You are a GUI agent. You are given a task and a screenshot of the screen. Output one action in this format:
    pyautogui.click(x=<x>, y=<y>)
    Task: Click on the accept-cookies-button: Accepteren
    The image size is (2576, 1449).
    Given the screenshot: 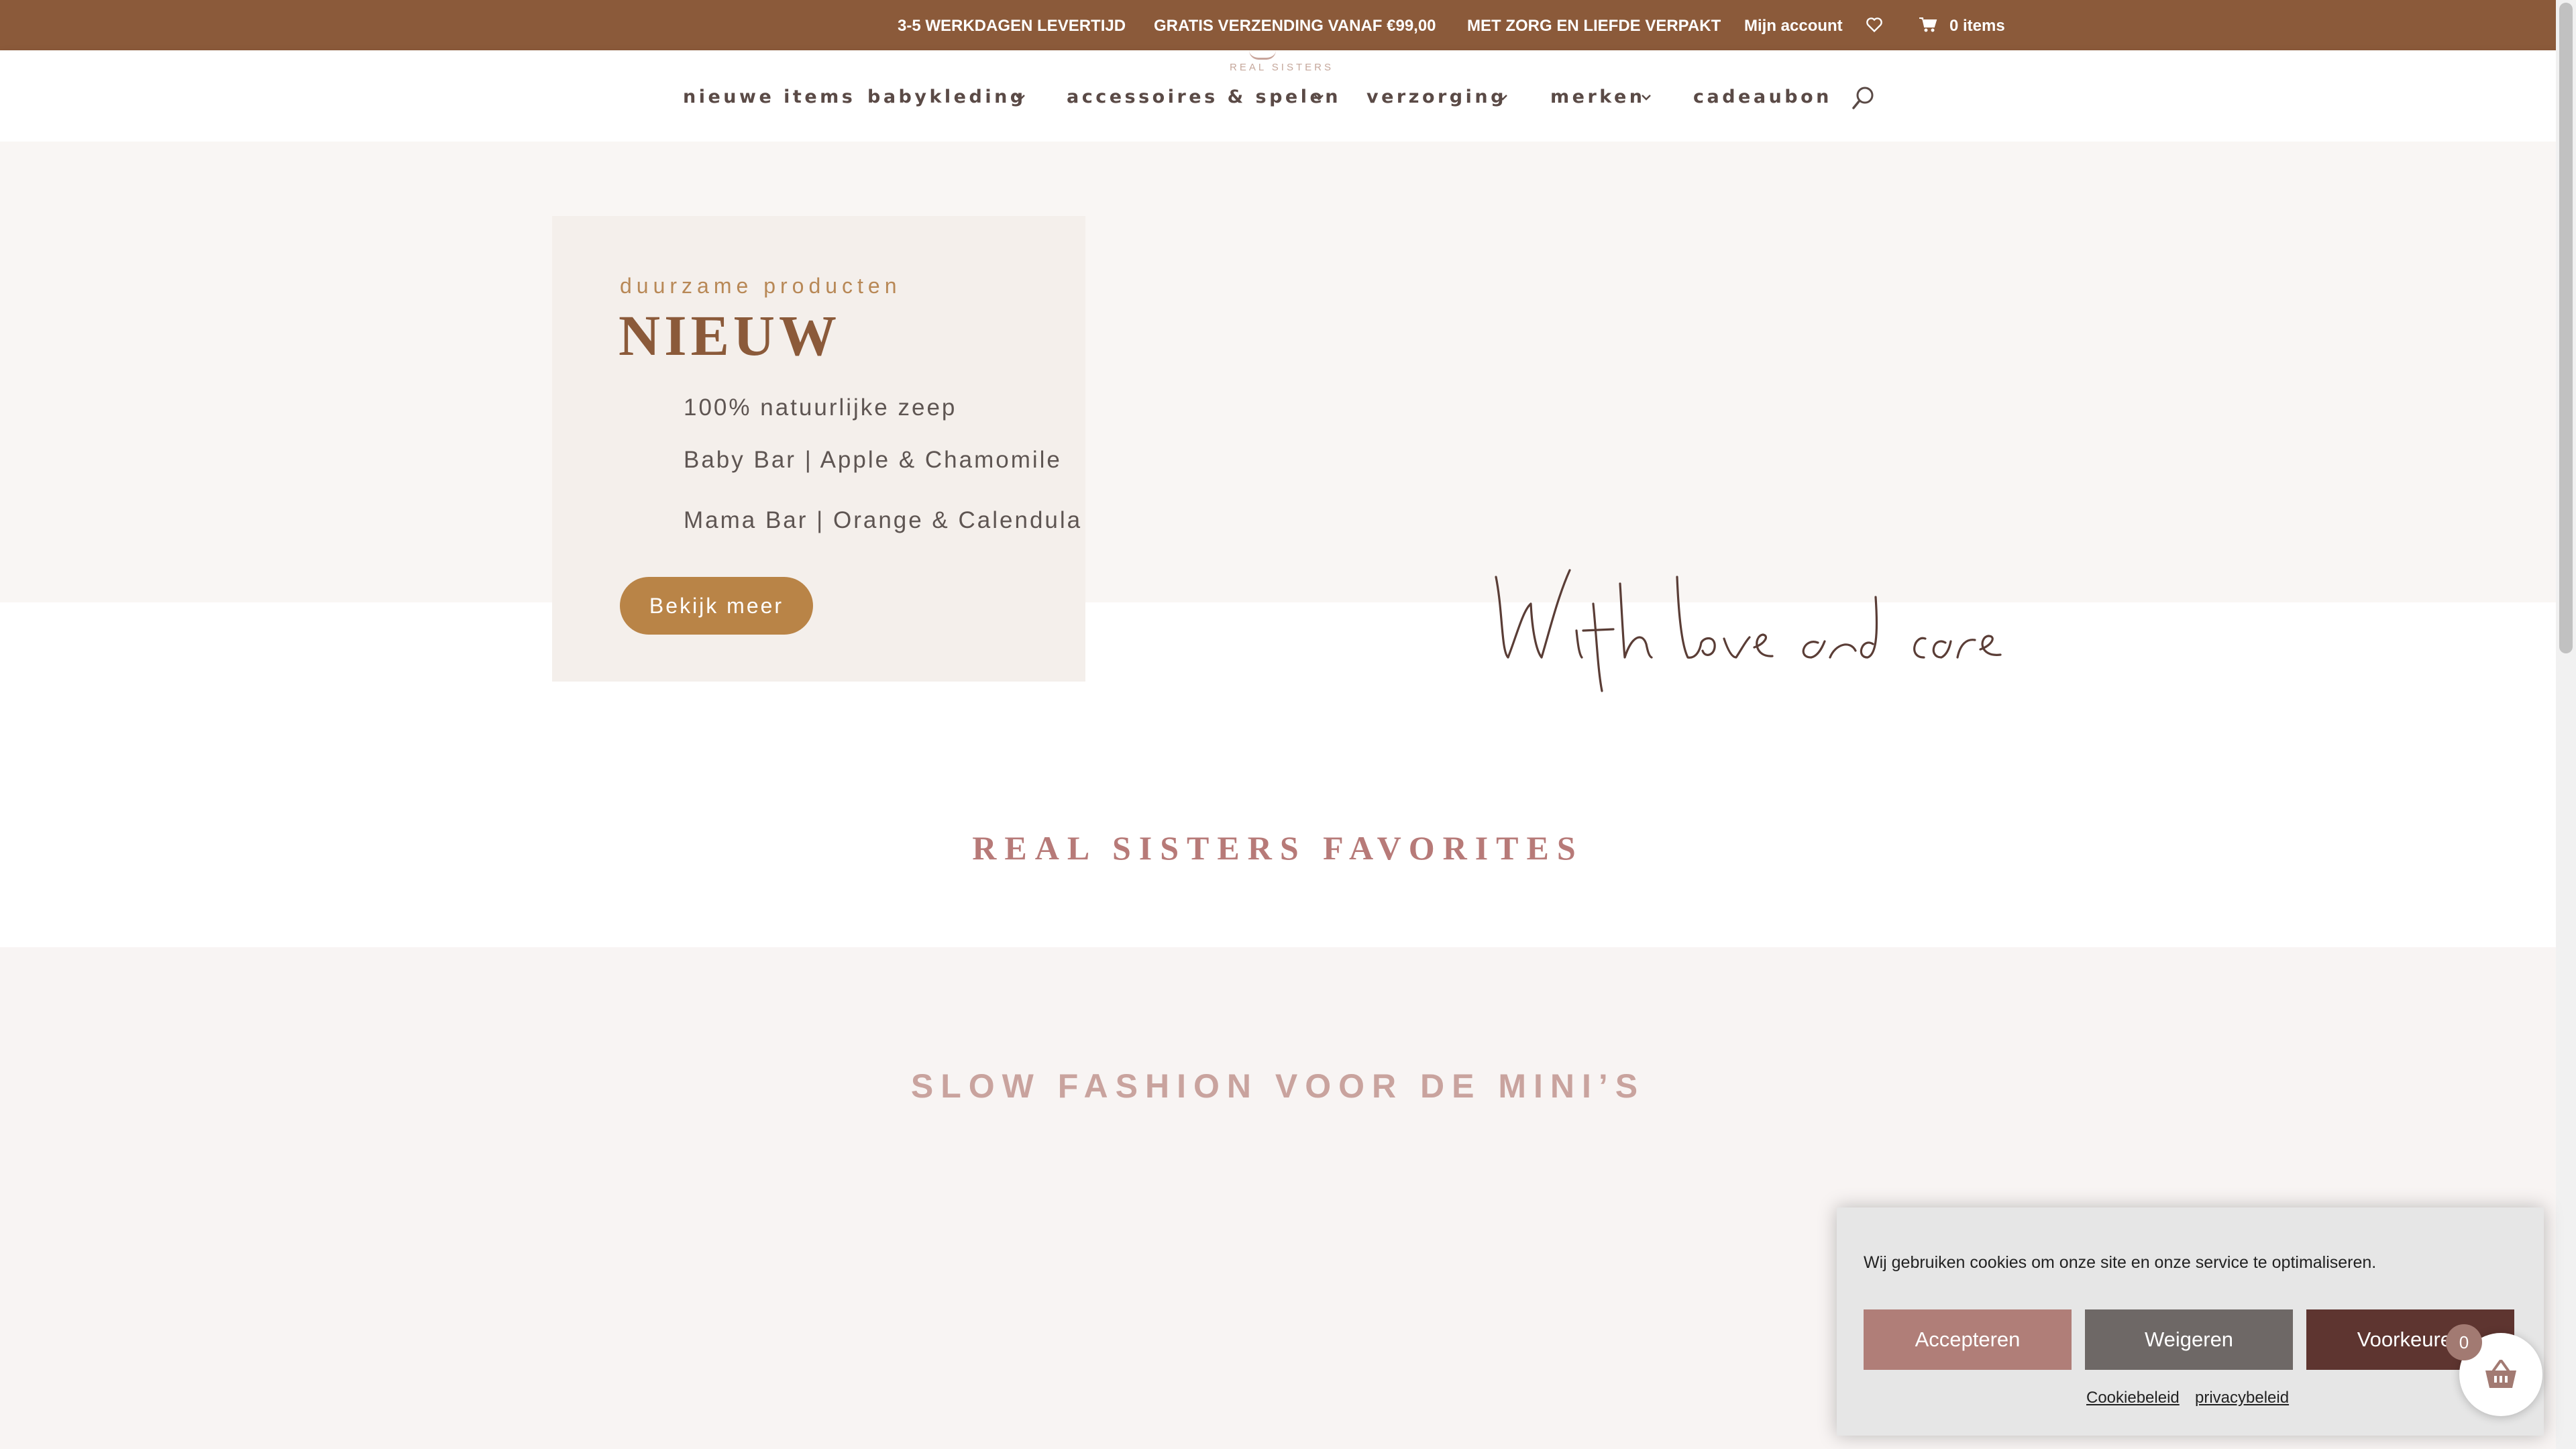 What is the action you would take?
    pyautogui.click(x=1968, y=1339)
    